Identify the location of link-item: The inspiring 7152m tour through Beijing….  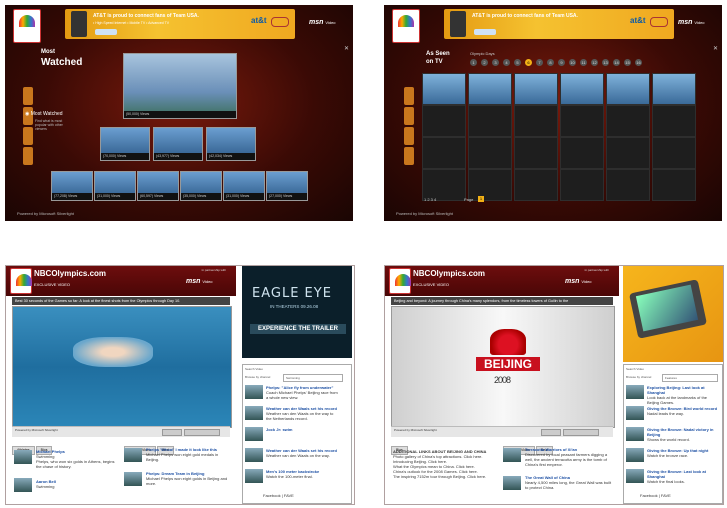
(445, 476).